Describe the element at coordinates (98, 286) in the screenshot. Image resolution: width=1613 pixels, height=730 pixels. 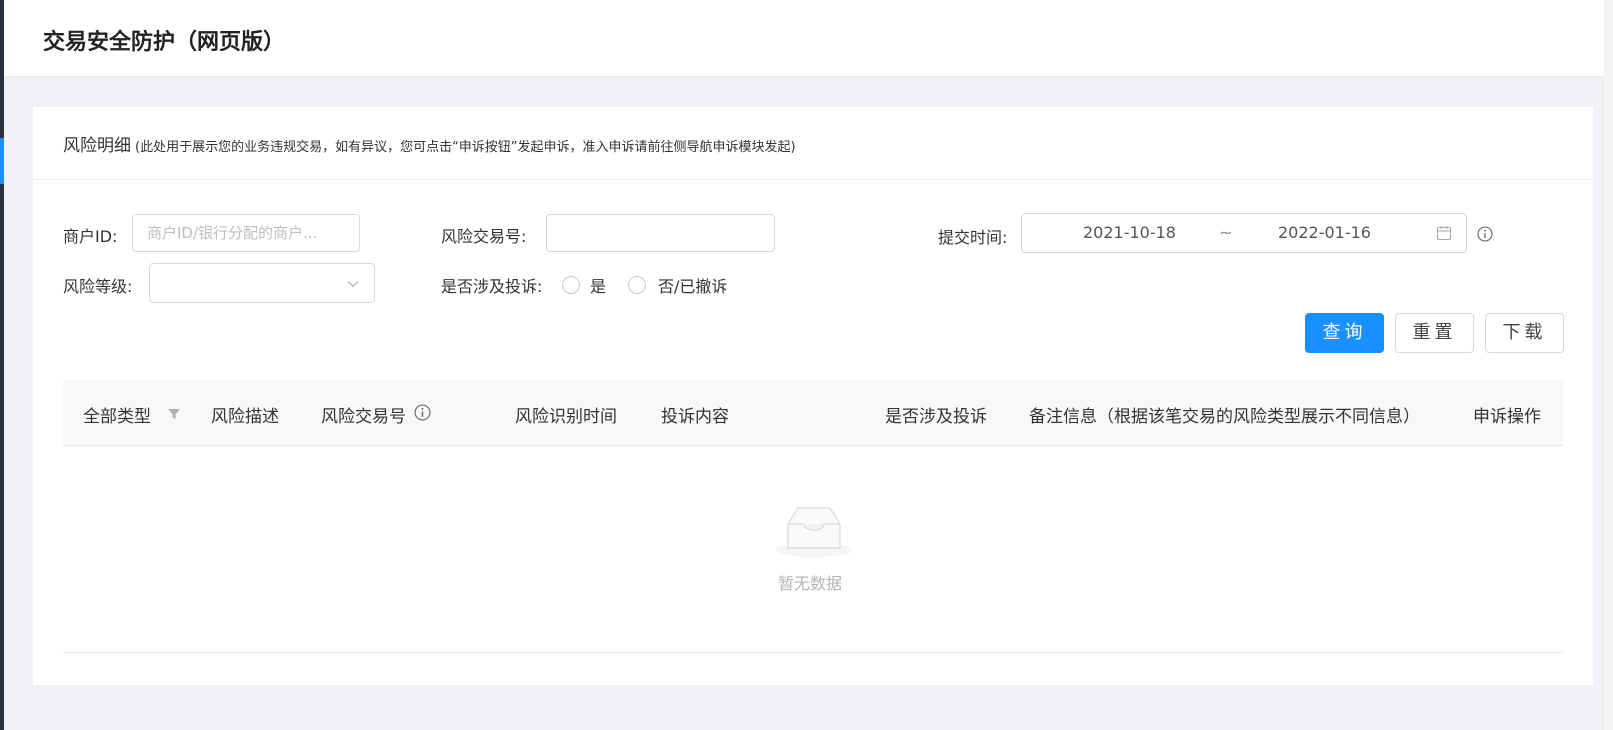
I see `risk-level-label: 风险等级:` at that location.